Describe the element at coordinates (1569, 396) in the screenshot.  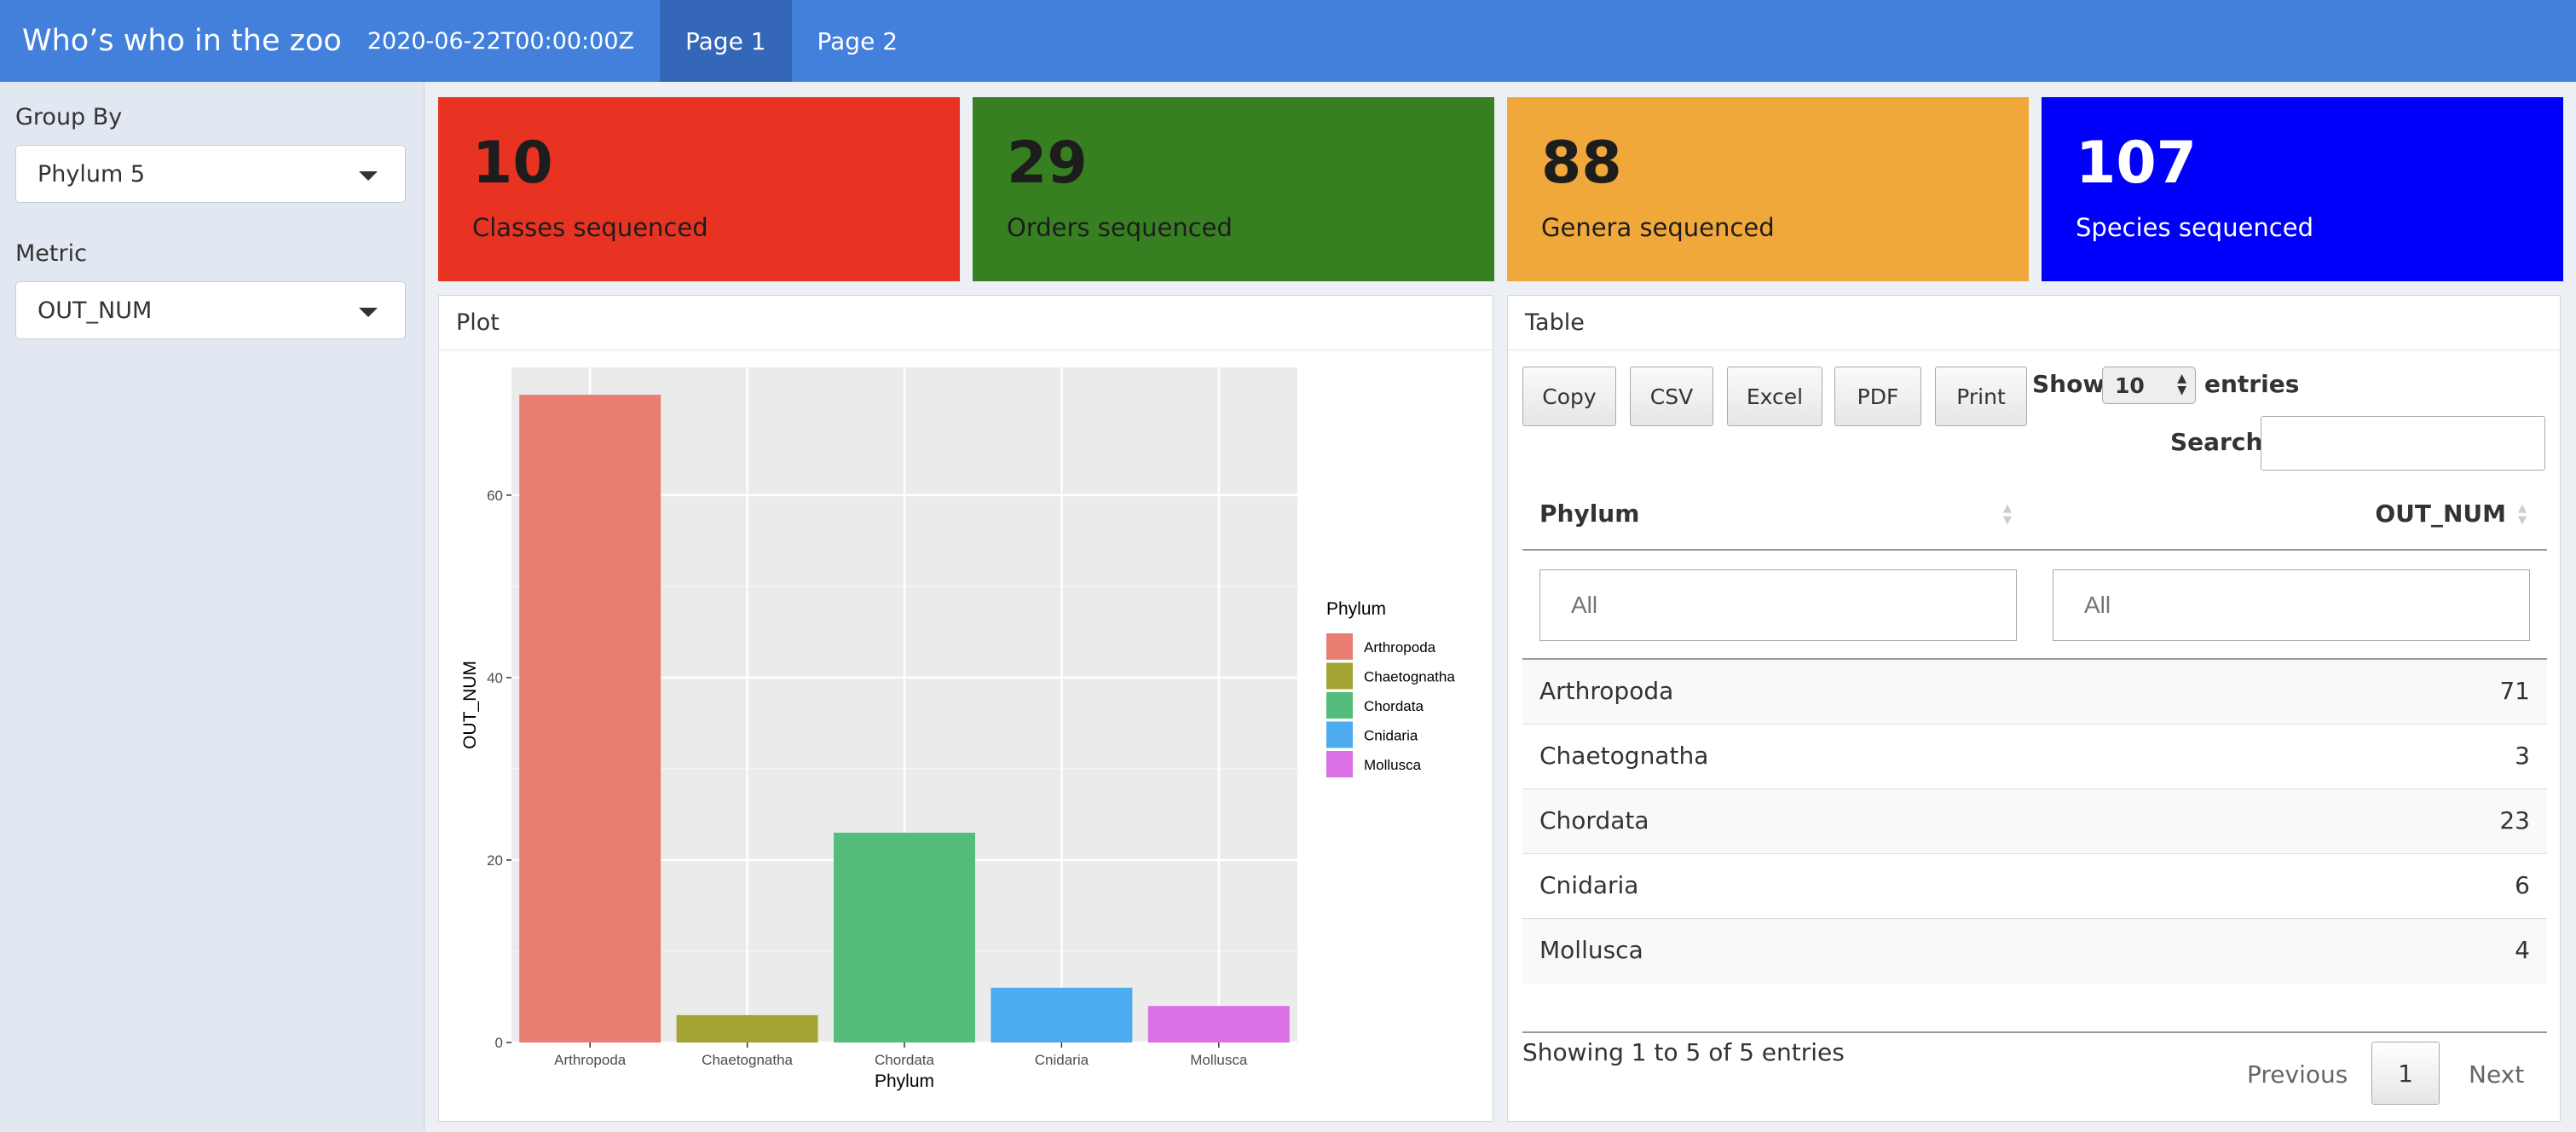
I see `copy-button: Copy` at that location.